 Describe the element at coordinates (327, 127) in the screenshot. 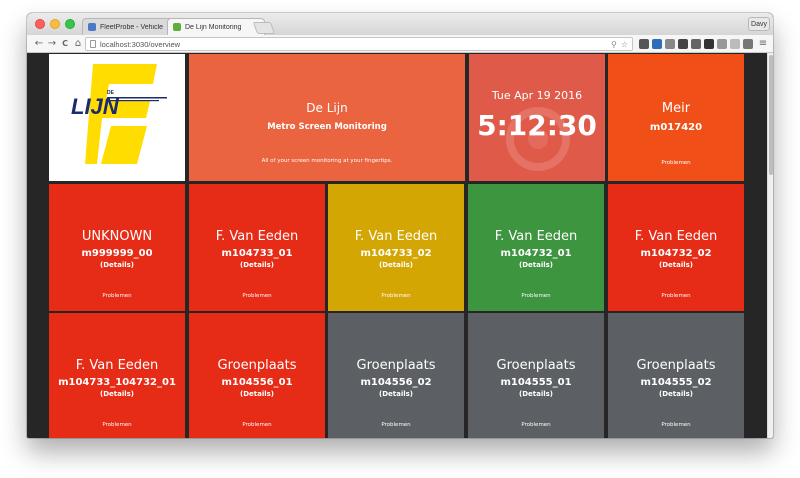

I see `header-subtitle: Metro Screen Monitoring` at that location.